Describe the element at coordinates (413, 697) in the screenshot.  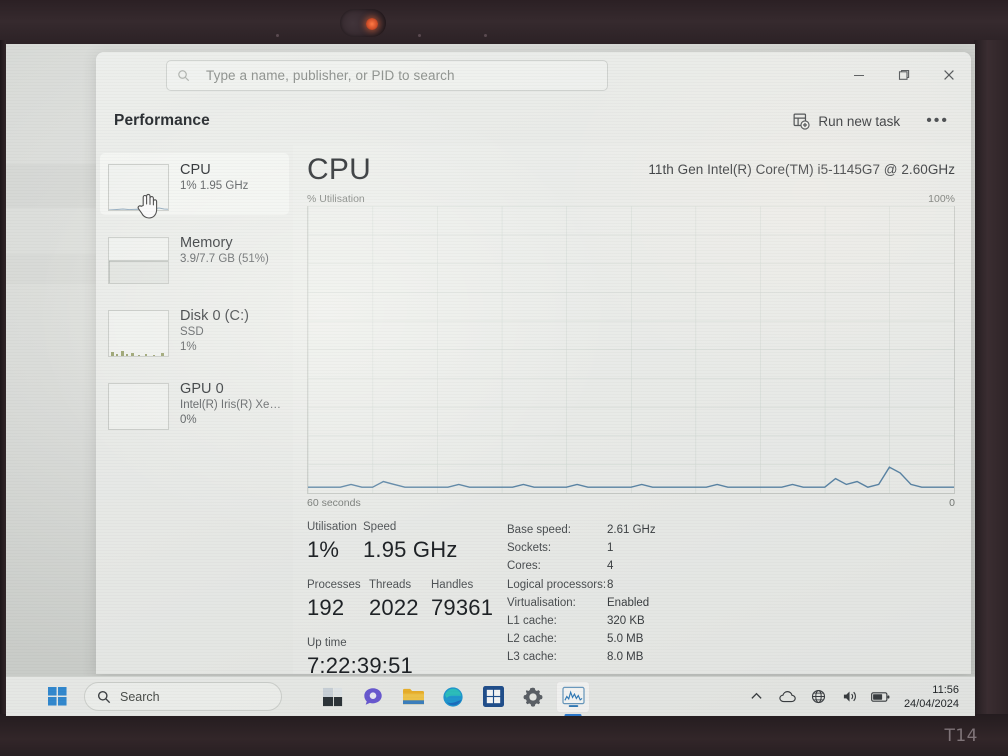
I see `file-explorer-button` at that location.